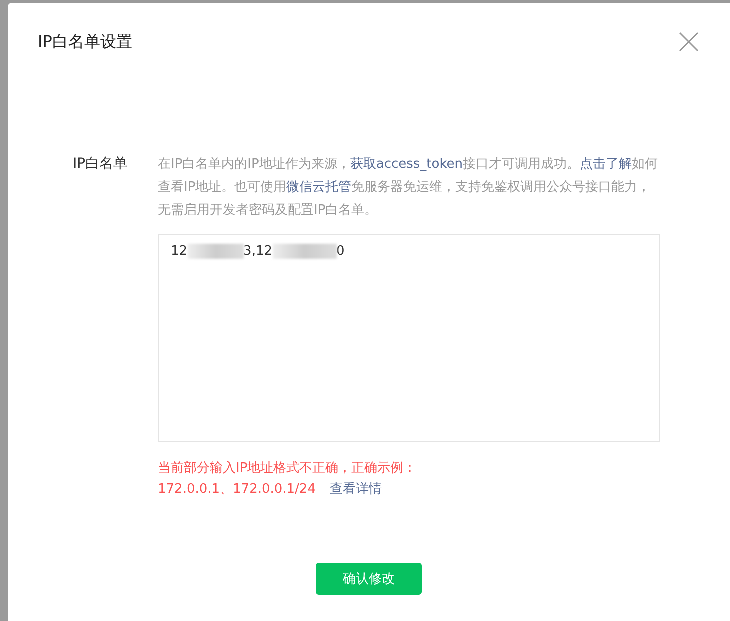 The width and height of the screenshot is (730, 621). What do you see at coordinates (689, 42) in the screenshot?
I see `close-button` at bounding box center [689, 42].